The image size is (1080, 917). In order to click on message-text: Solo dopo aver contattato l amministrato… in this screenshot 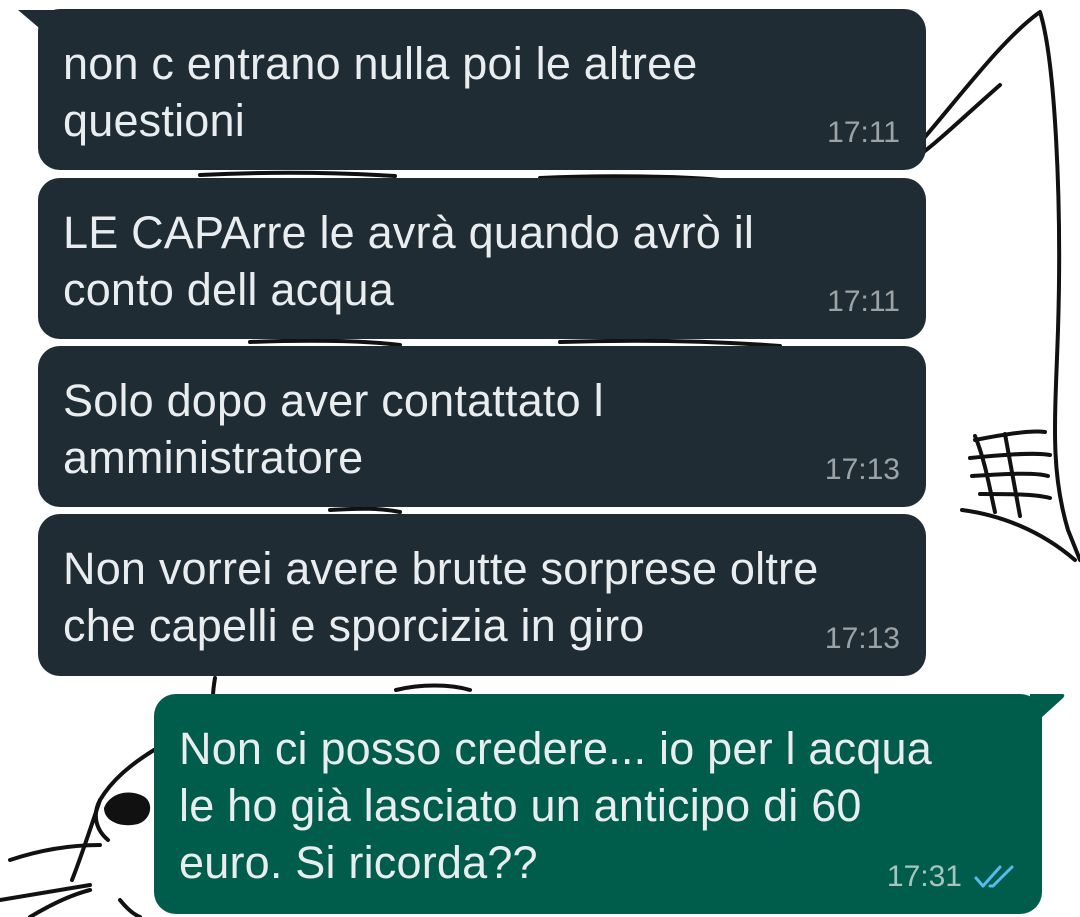, I will do `click(333, 429)`.